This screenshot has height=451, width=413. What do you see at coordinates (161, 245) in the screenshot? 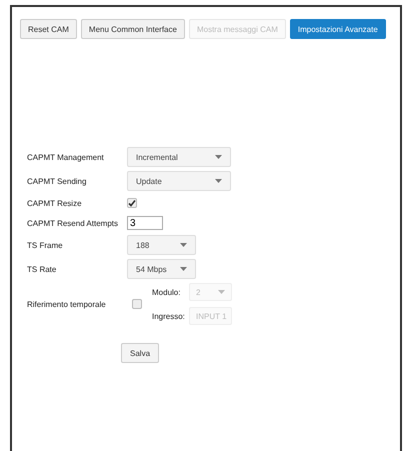
I see `dropdown: 188` at bounding box center [161, 245].